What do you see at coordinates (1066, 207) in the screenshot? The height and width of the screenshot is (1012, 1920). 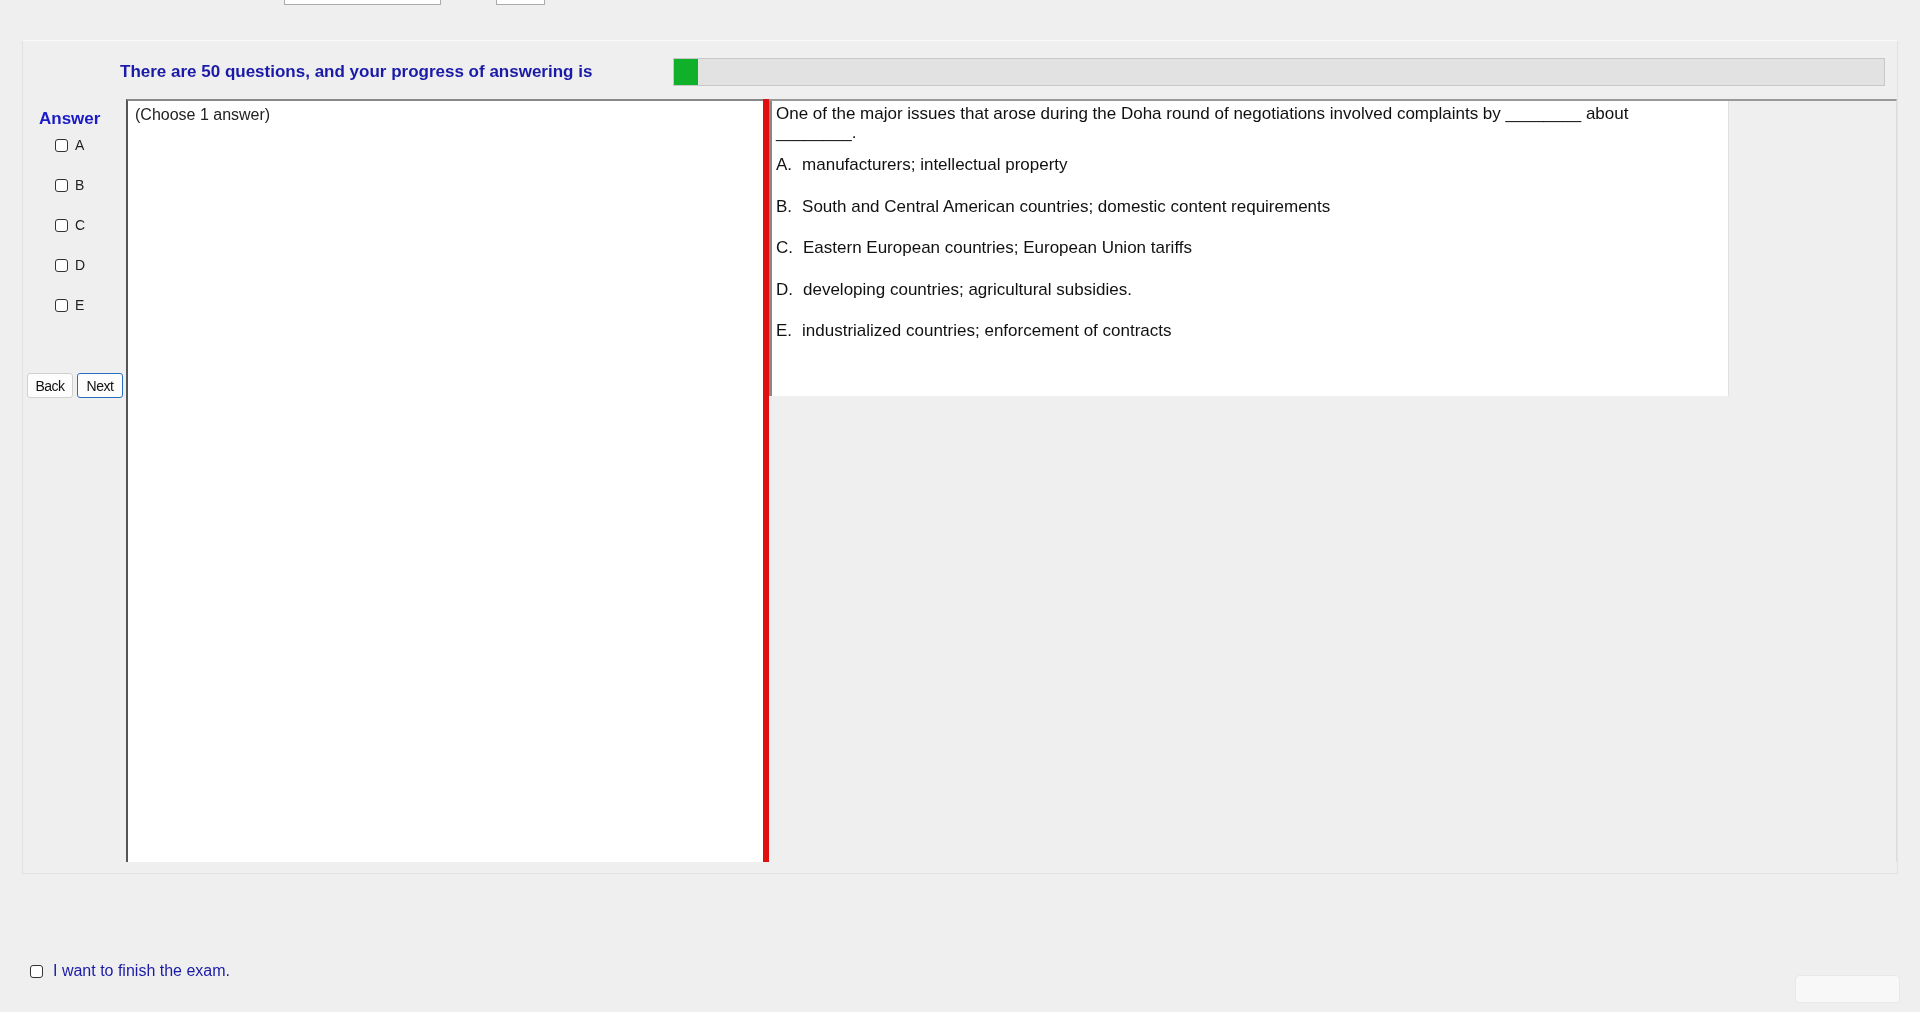 I see `choice-text: South and Central American countries; domestic content requirements` at bounding box center [1066, 207].